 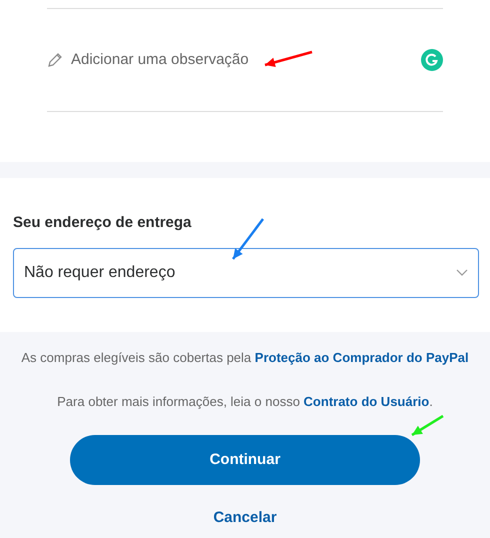 What do you see at coordinates (245, 460) in the screenshot?
I see `continue-button: Continuar` at bounding box center [245, 460].